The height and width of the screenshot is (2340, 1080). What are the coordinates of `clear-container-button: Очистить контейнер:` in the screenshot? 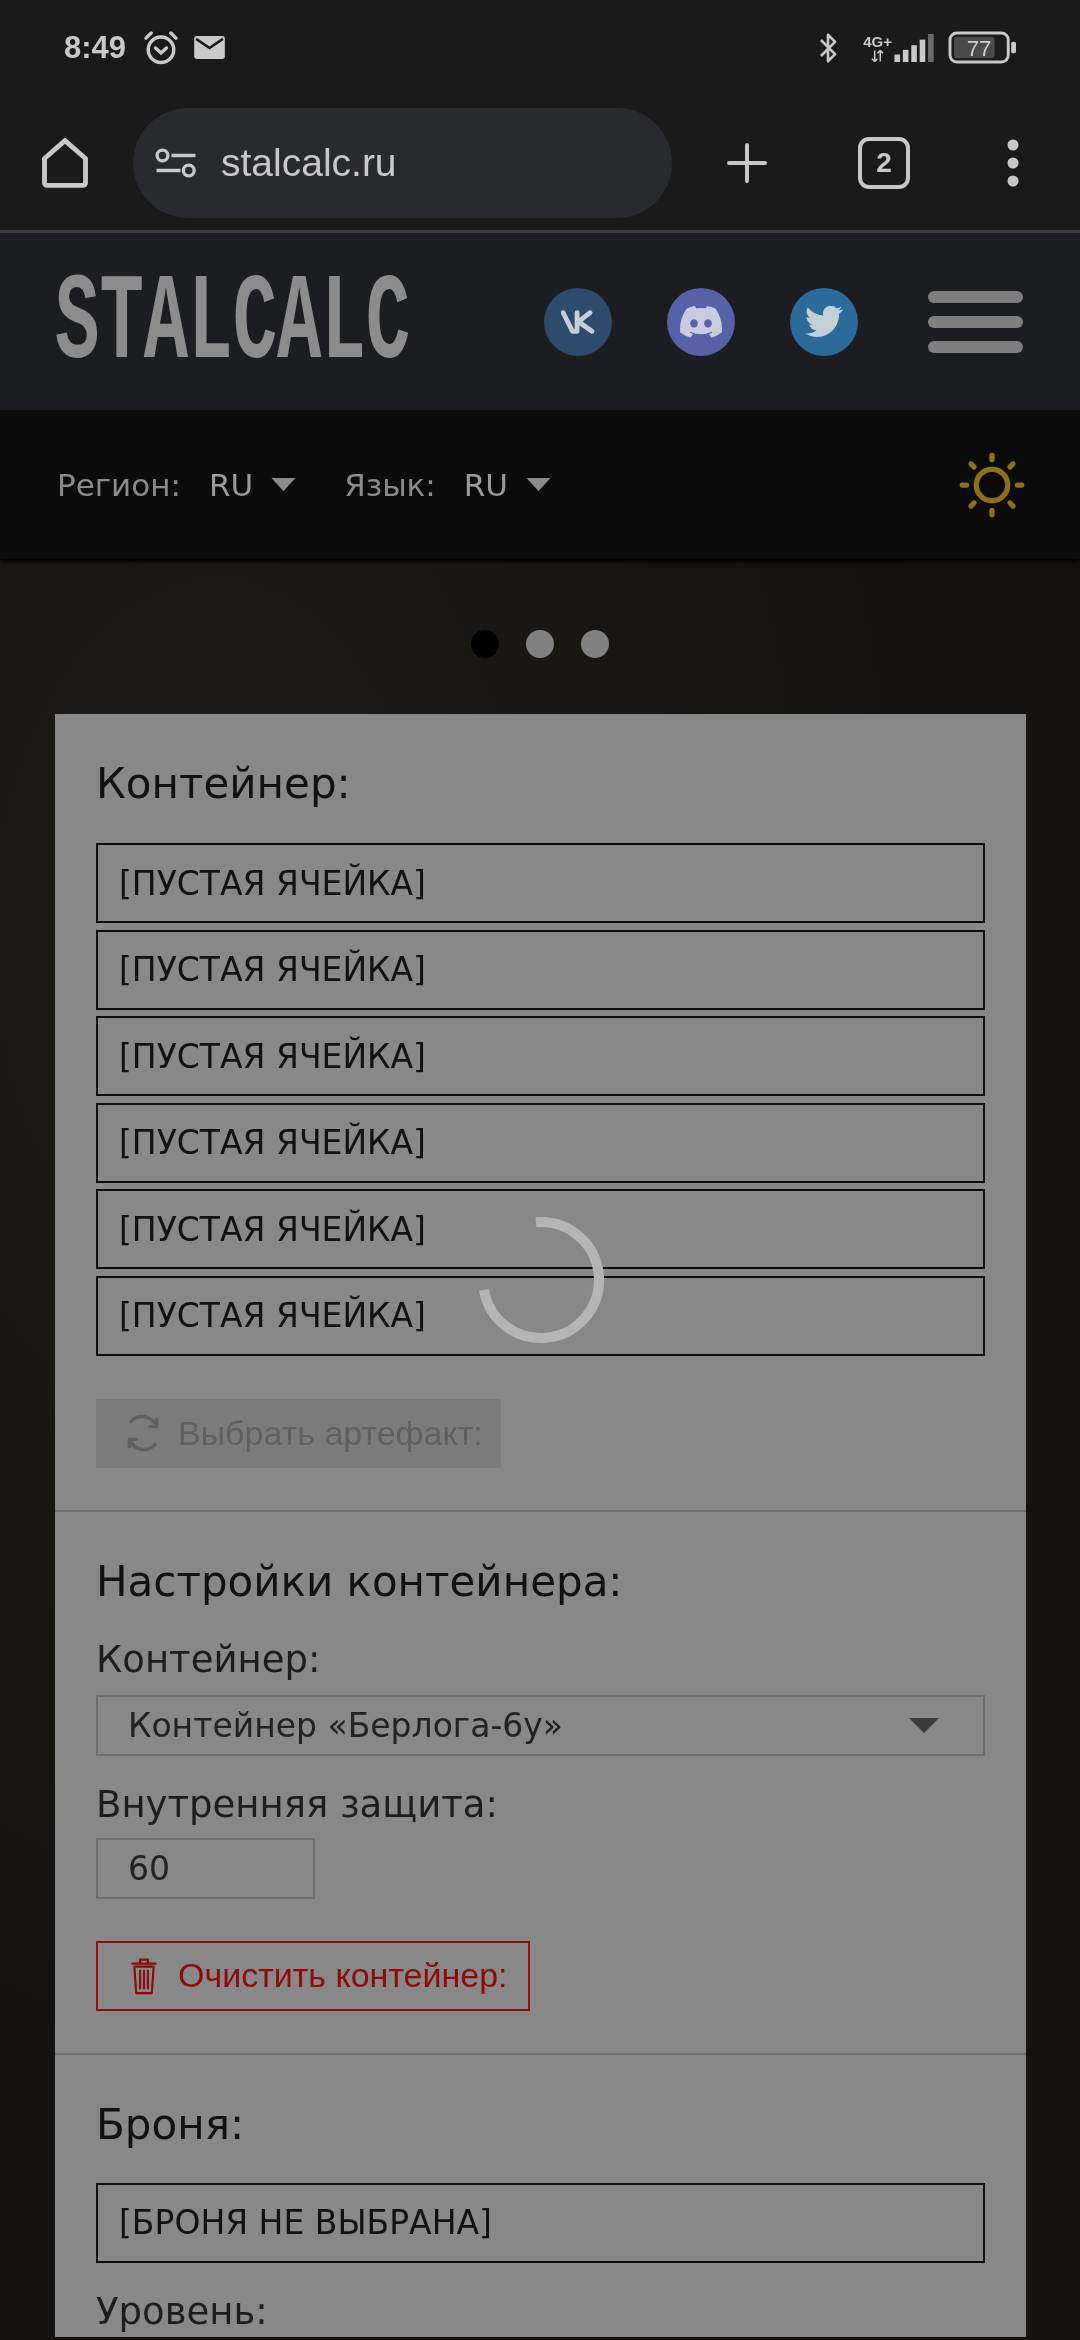 It's located at (313, 1975).